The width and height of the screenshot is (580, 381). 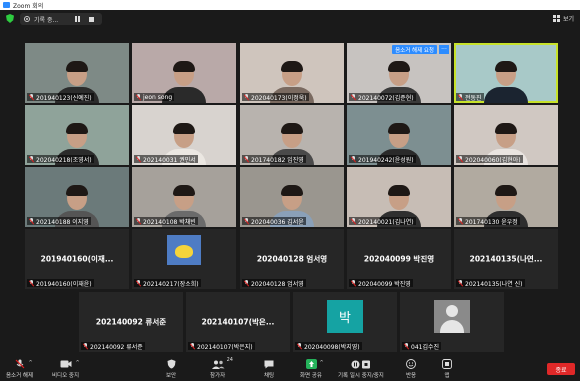 I want to click on participant-tile: 201940123(신예진), so click(x=77, y=73).